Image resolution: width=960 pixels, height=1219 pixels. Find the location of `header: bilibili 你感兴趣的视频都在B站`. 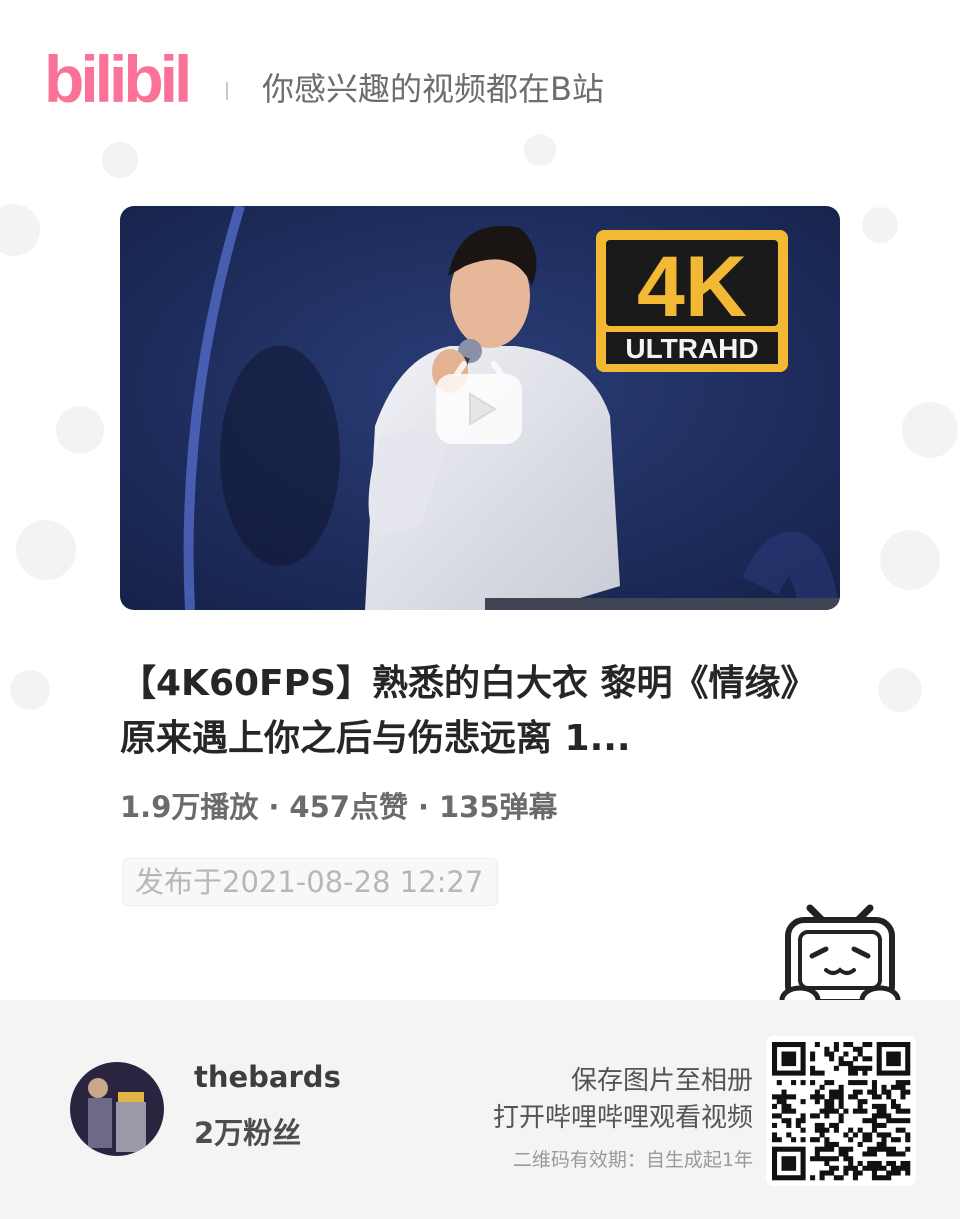

header: bilibili 你感兴趣的视频都在B站 is located at coordinates (480, 70).